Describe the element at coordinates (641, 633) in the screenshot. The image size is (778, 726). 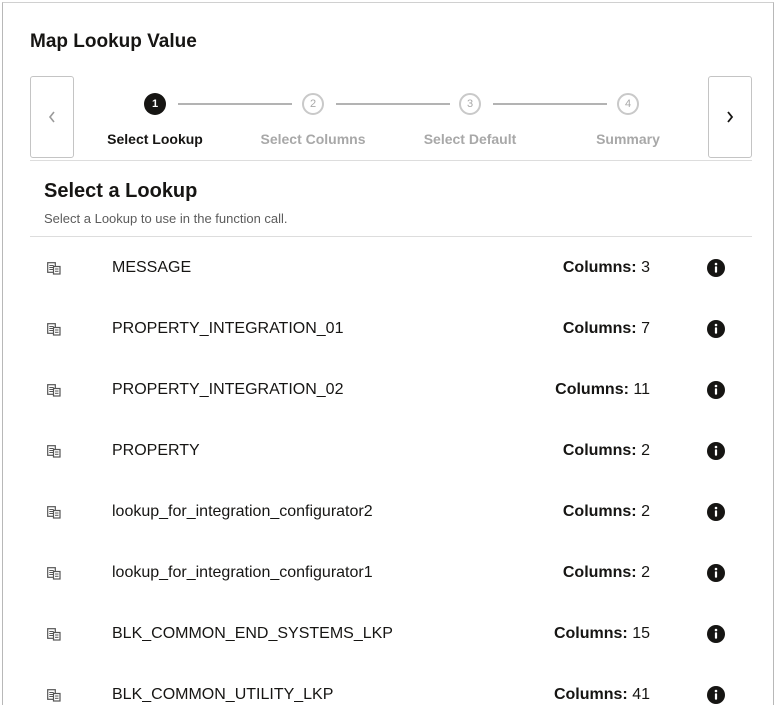
I see `columns-count: 15` at that location.